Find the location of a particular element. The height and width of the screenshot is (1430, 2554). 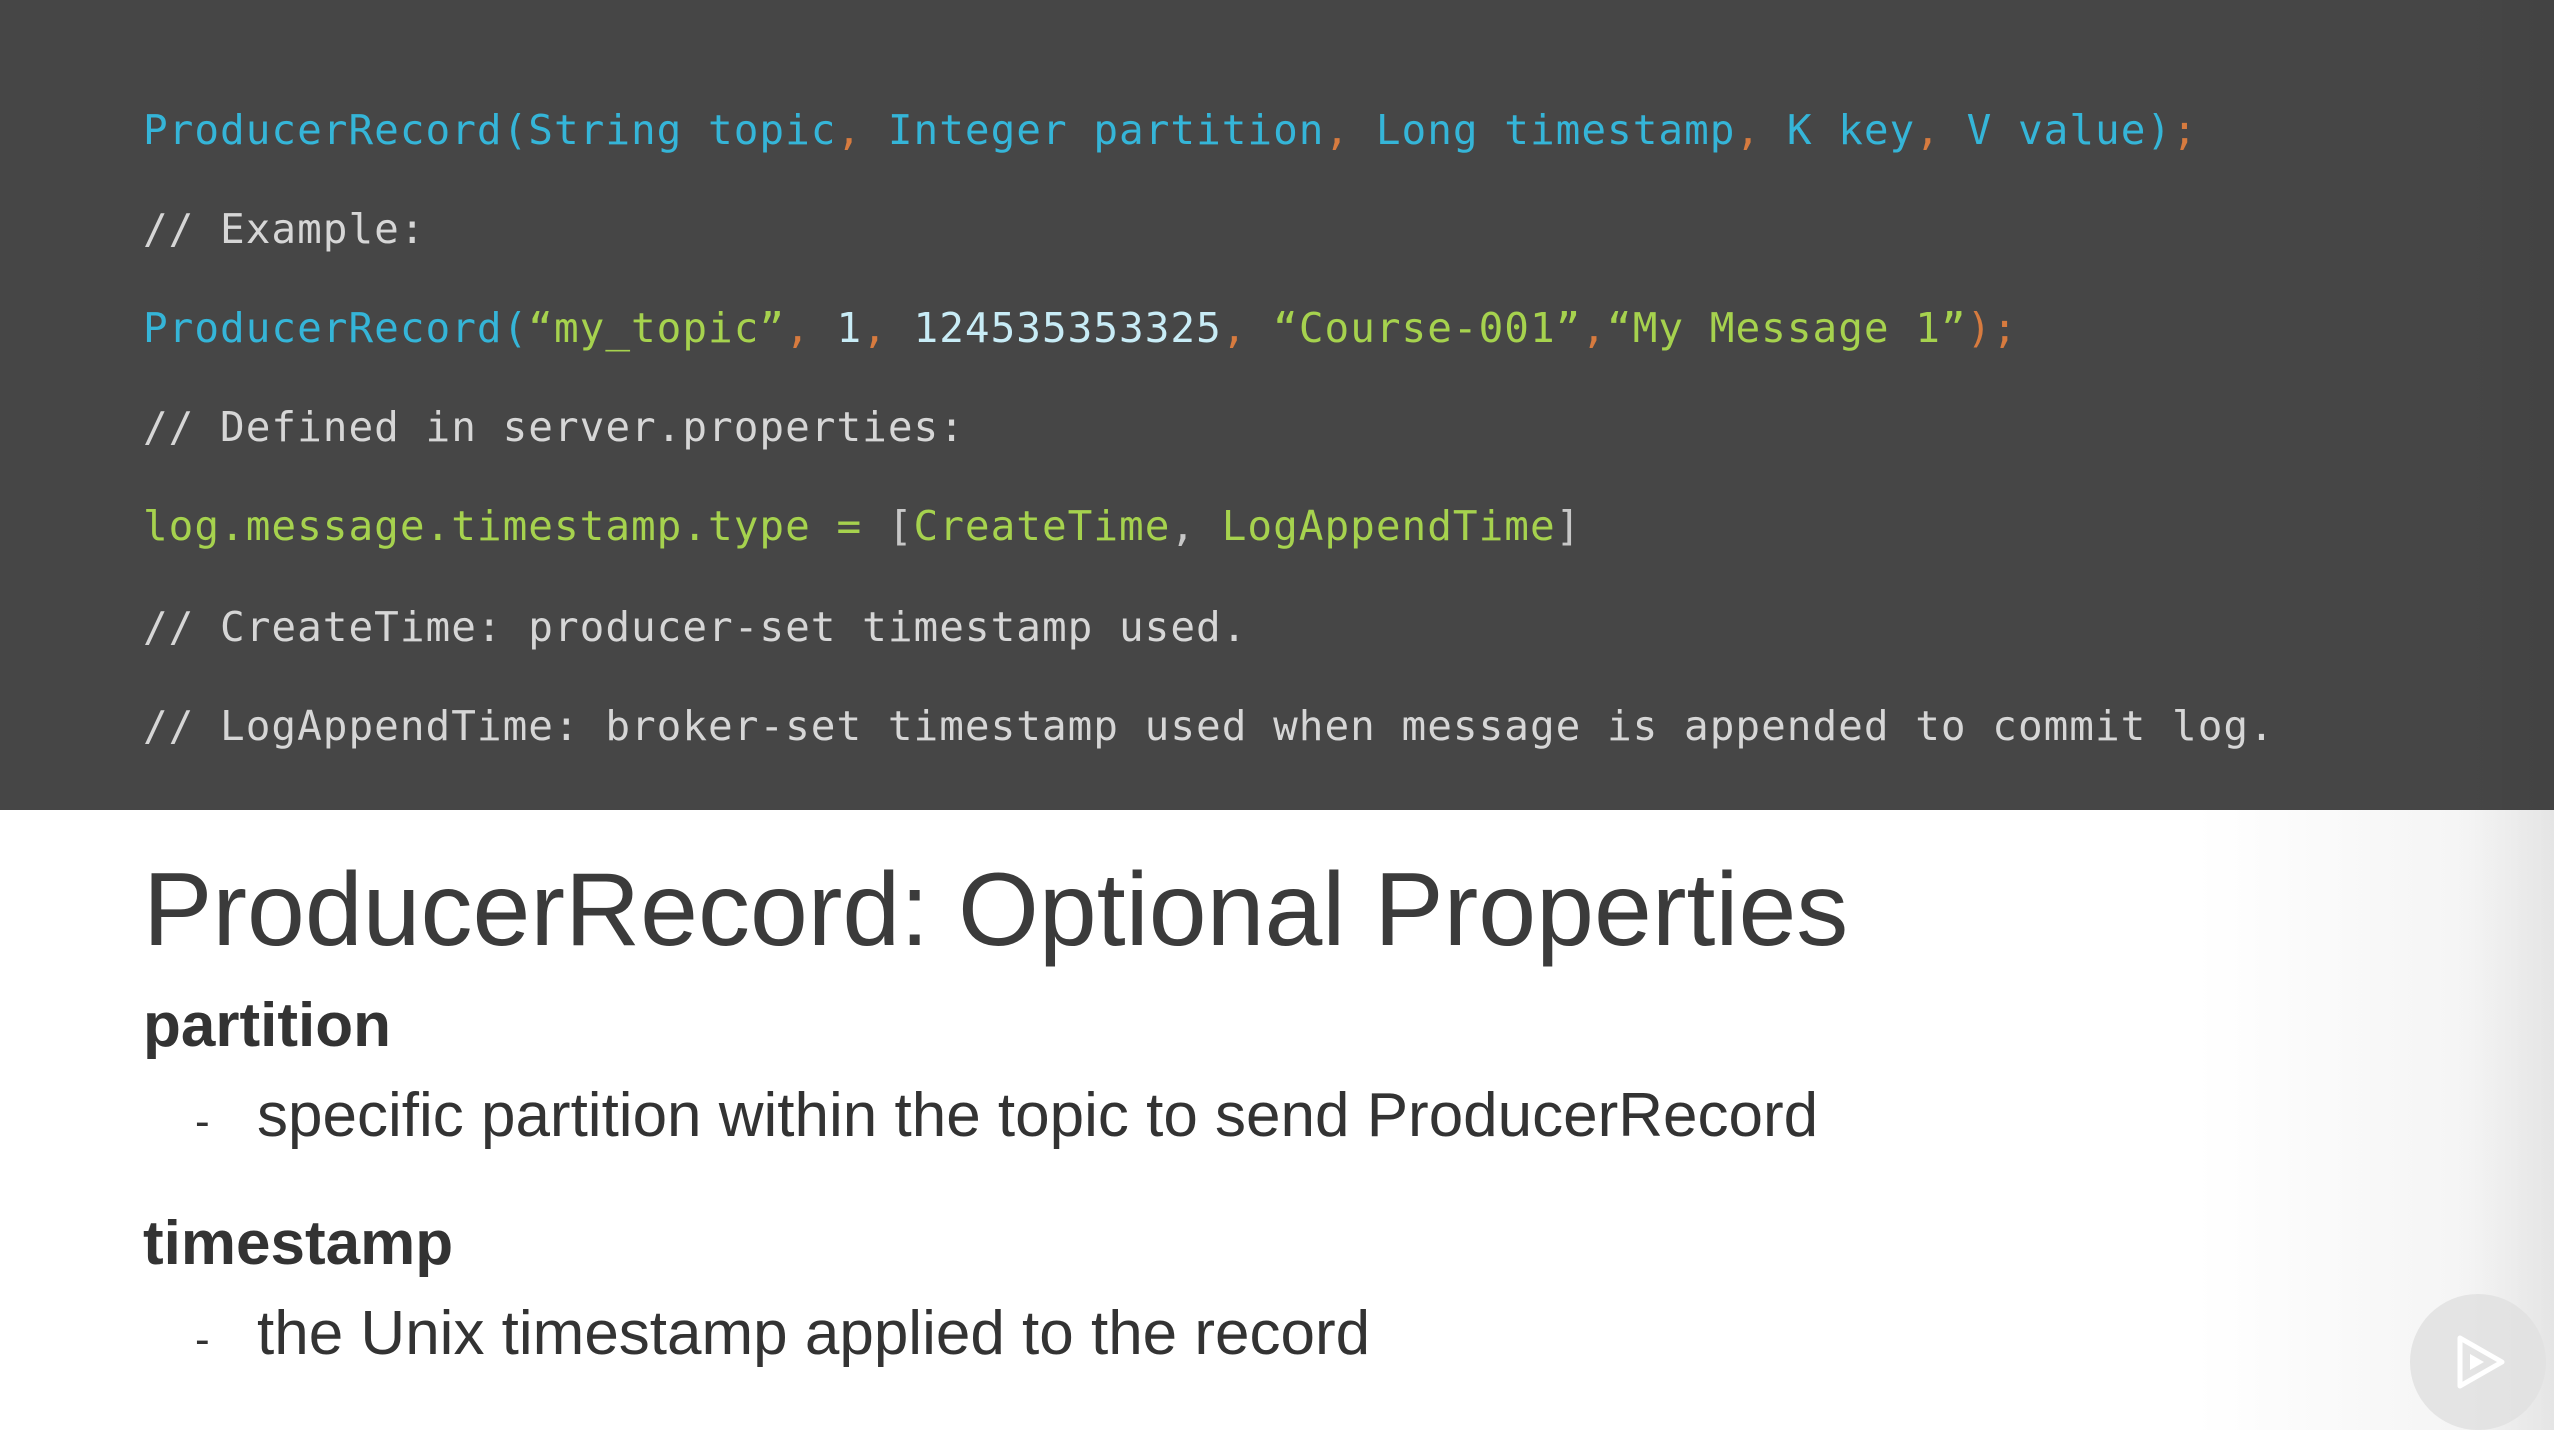

term-partition: partition is located at coordinates (267, 1025).